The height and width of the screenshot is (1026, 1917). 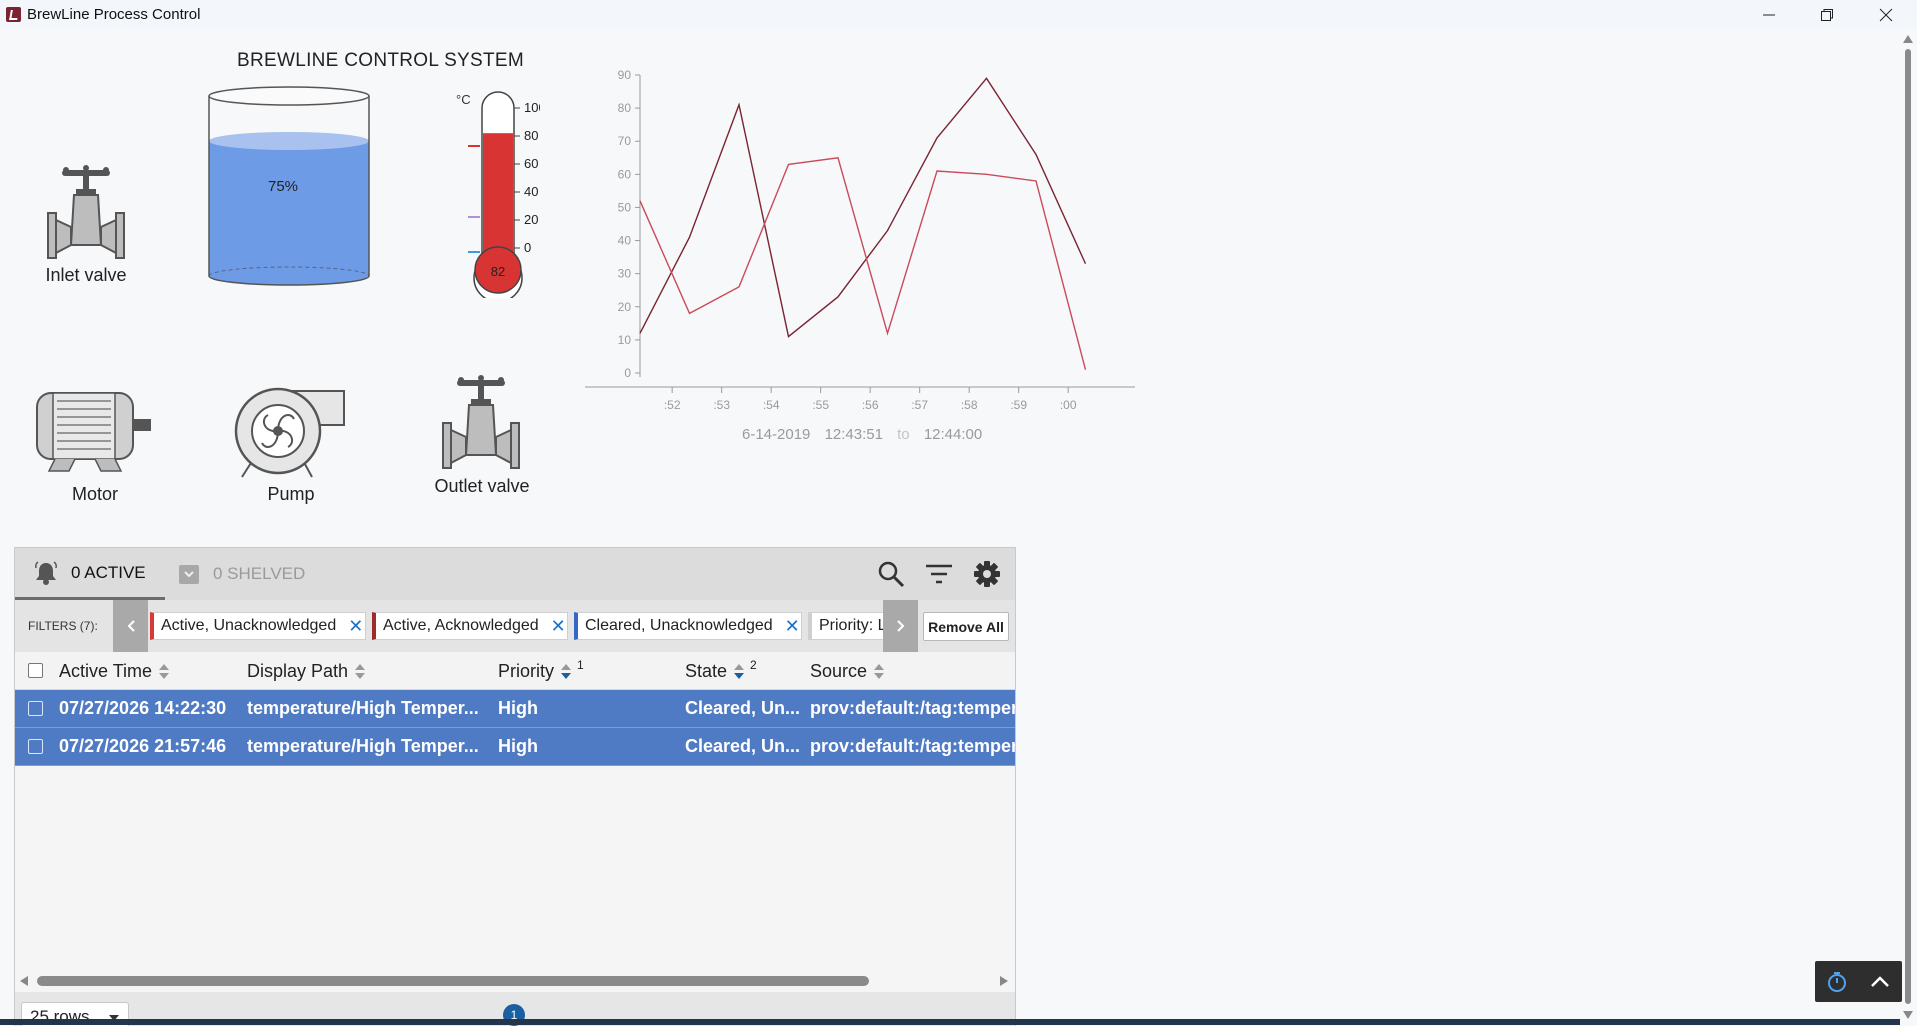 I want to click on filter-chip: Priority: L, so click(x=851, y=626).